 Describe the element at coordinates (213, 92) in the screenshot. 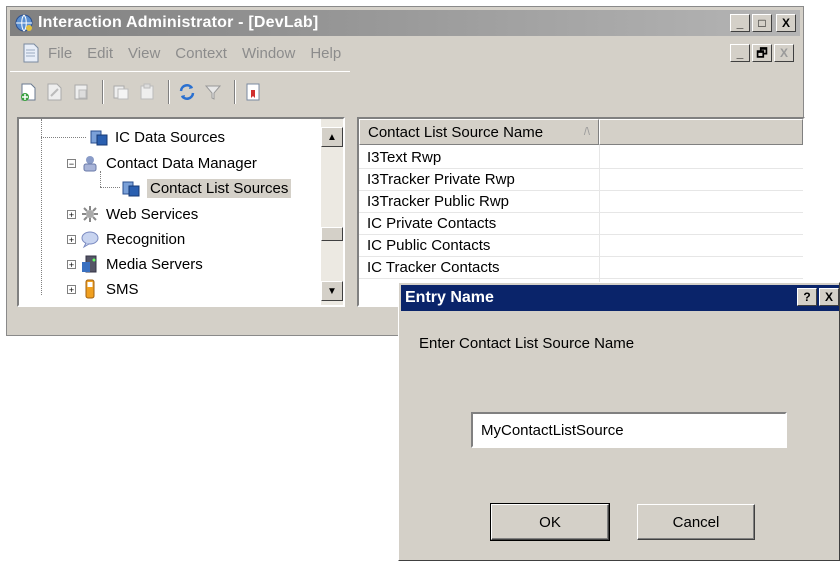

I see `filter-icon` at that location.